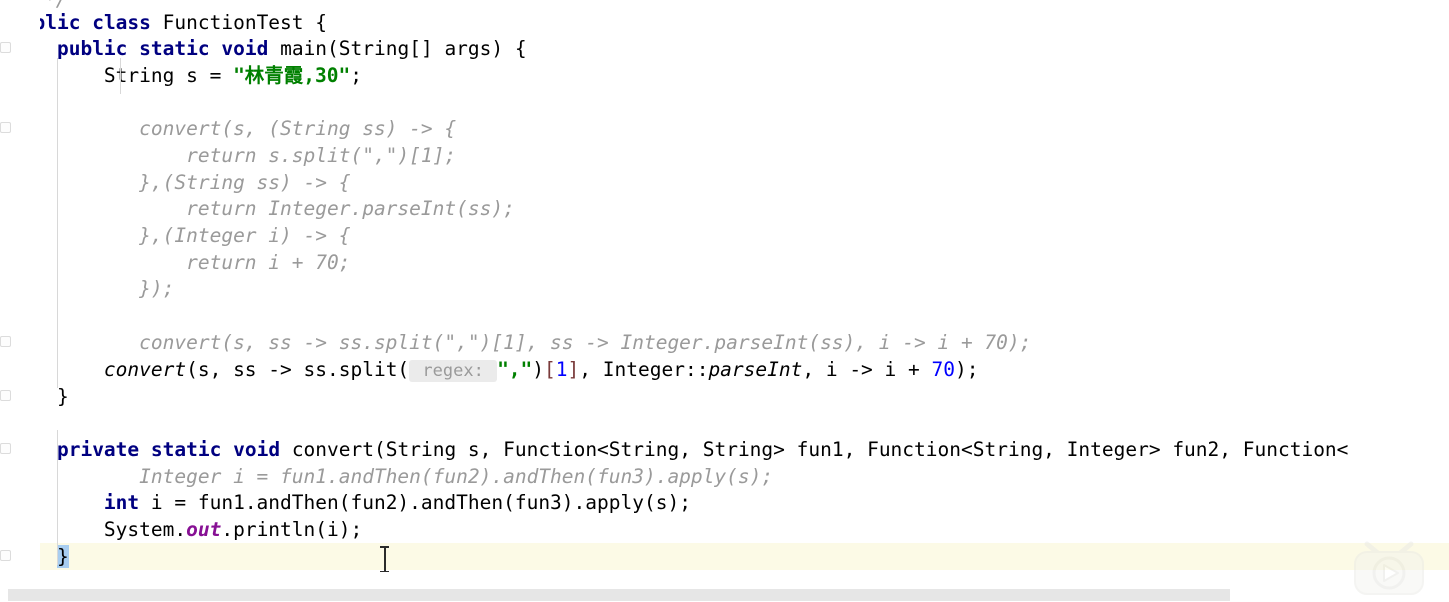 The image size is (1449, 602). I want to click on code-line-text: System.out.println(i);, so click(186, 530).